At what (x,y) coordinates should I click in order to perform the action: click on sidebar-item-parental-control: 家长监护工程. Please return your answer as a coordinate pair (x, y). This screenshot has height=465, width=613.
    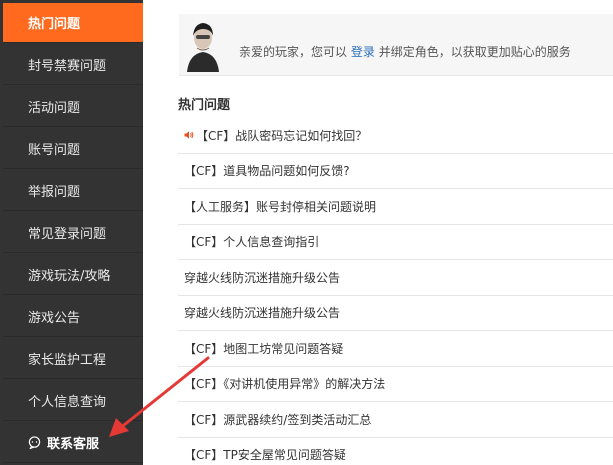
    Looking at the image, I should click on (73, 359).